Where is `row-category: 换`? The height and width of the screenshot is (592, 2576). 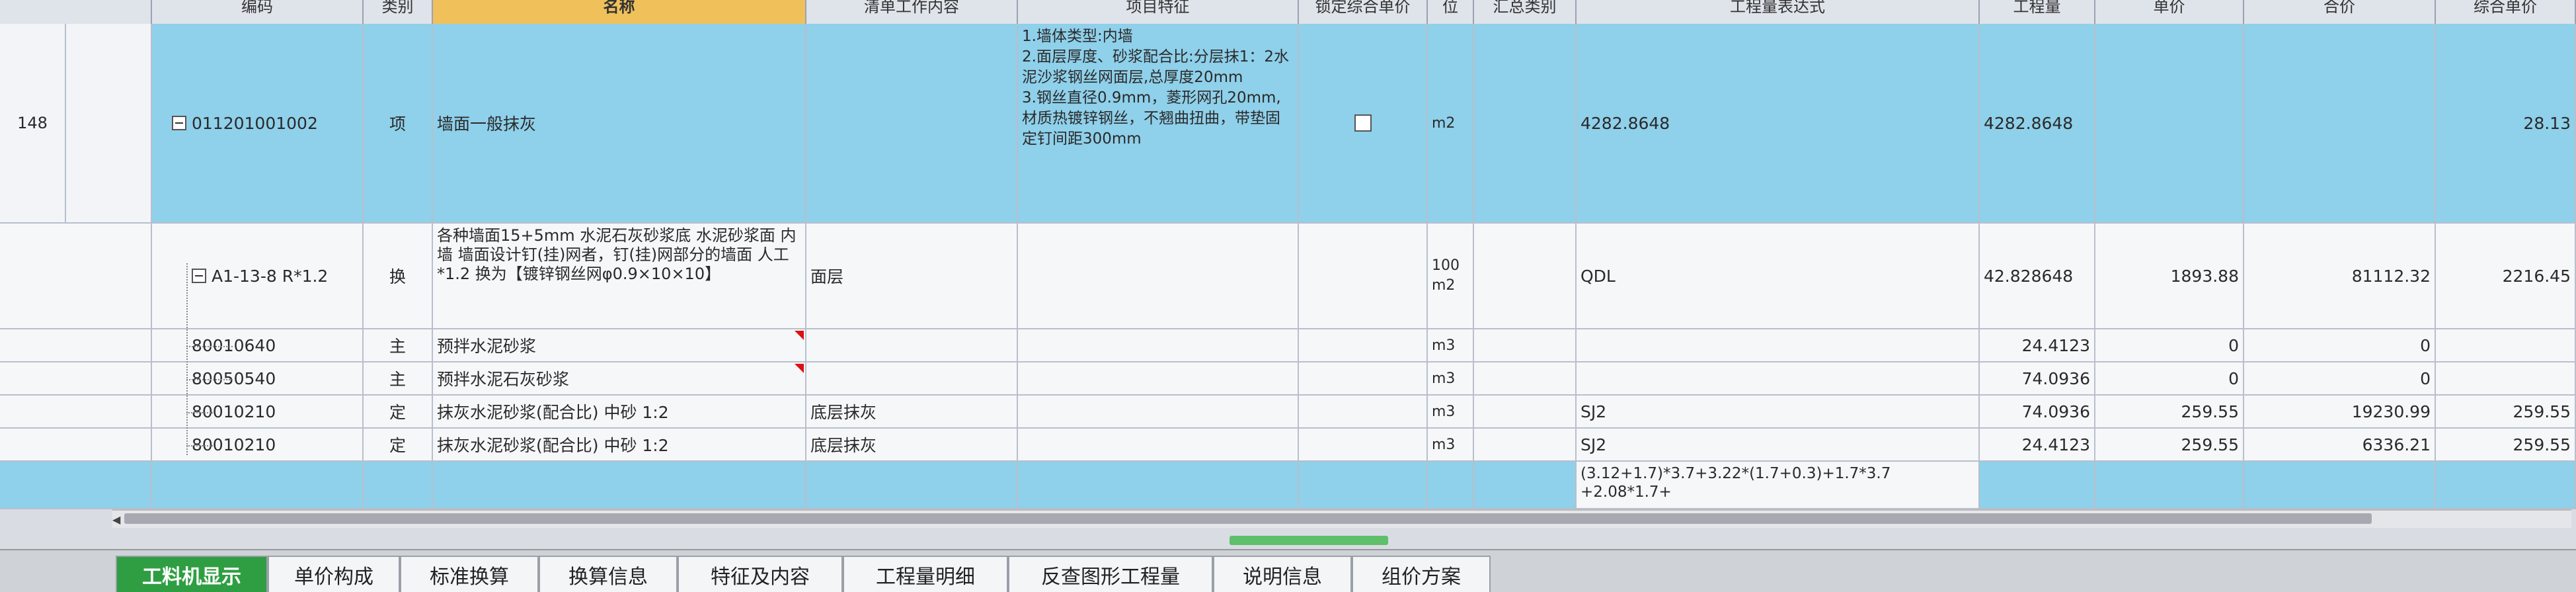
row-category: 换 is located at coordinates (398, 276).